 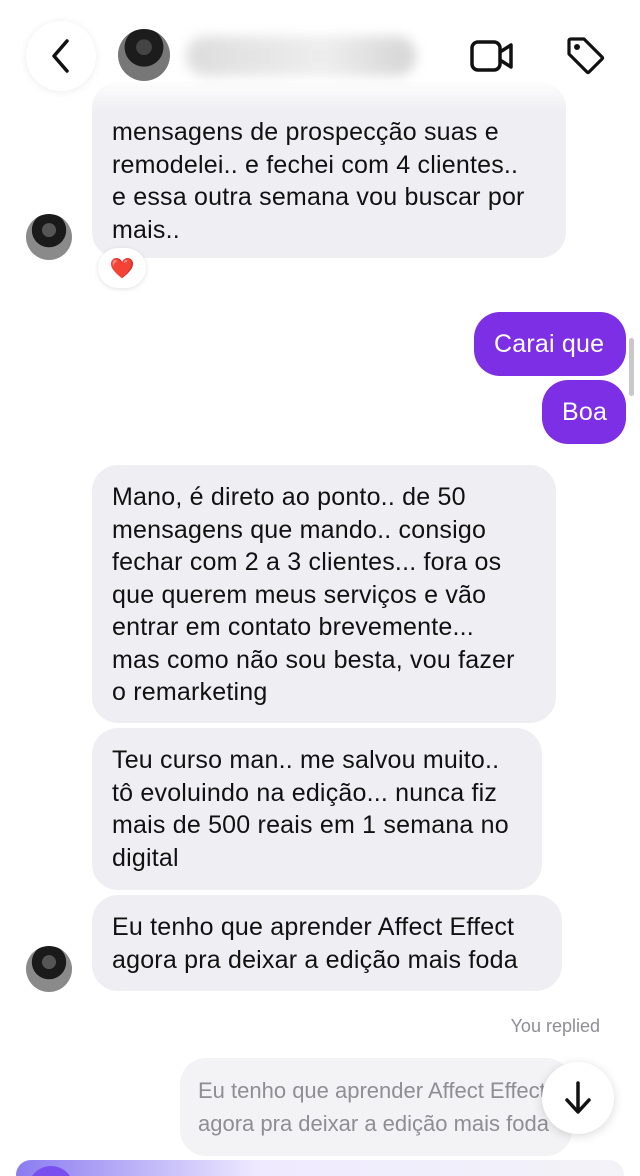 I want to click on contact-name-blurred, so click(x=301, y=56).